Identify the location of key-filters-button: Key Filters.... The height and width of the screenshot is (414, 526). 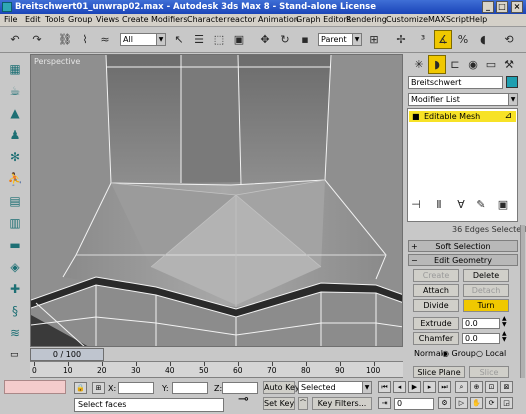
(342, 403).